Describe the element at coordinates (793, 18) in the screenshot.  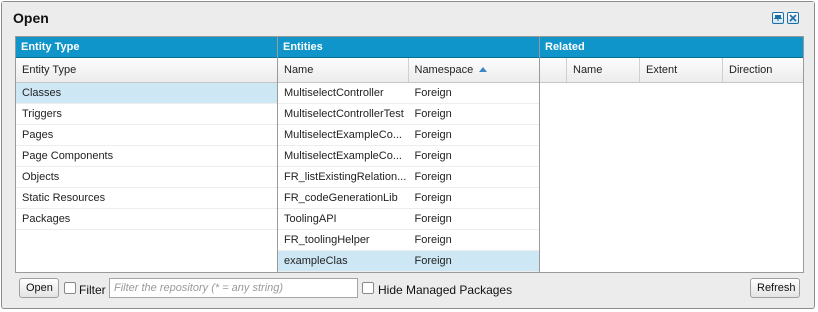
I see `close-icon` at that location.